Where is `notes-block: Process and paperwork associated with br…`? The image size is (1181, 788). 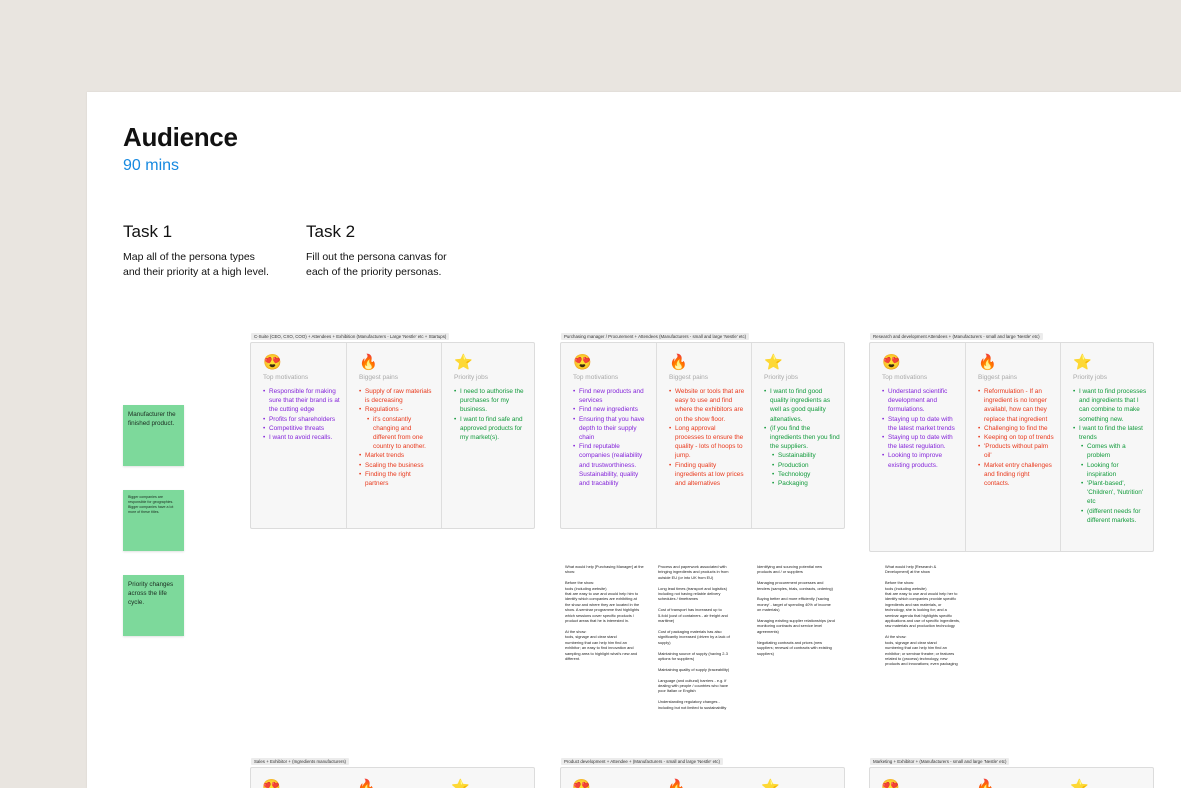
notes-block: Process and paperwork associated with br… is located at coordinates (702, 637).